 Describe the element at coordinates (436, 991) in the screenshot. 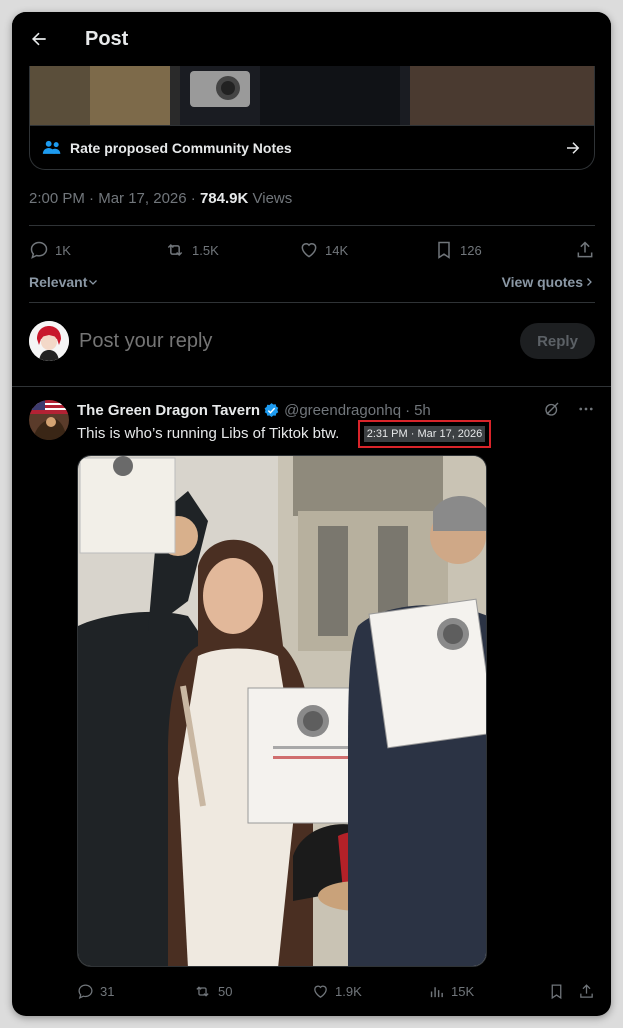

I see `analytics-icon` at that location.